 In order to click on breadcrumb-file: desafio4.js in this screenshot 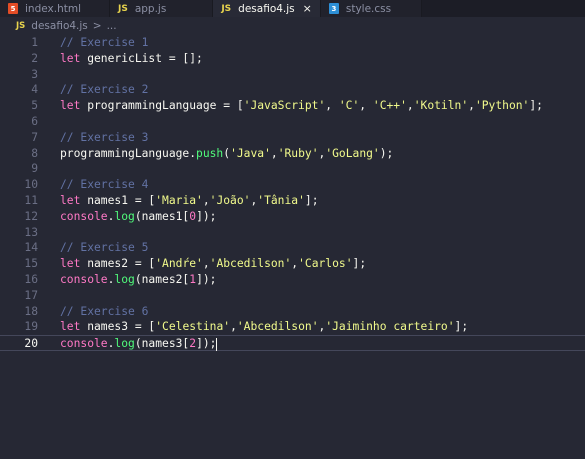, I will do `click(59, 26)`.